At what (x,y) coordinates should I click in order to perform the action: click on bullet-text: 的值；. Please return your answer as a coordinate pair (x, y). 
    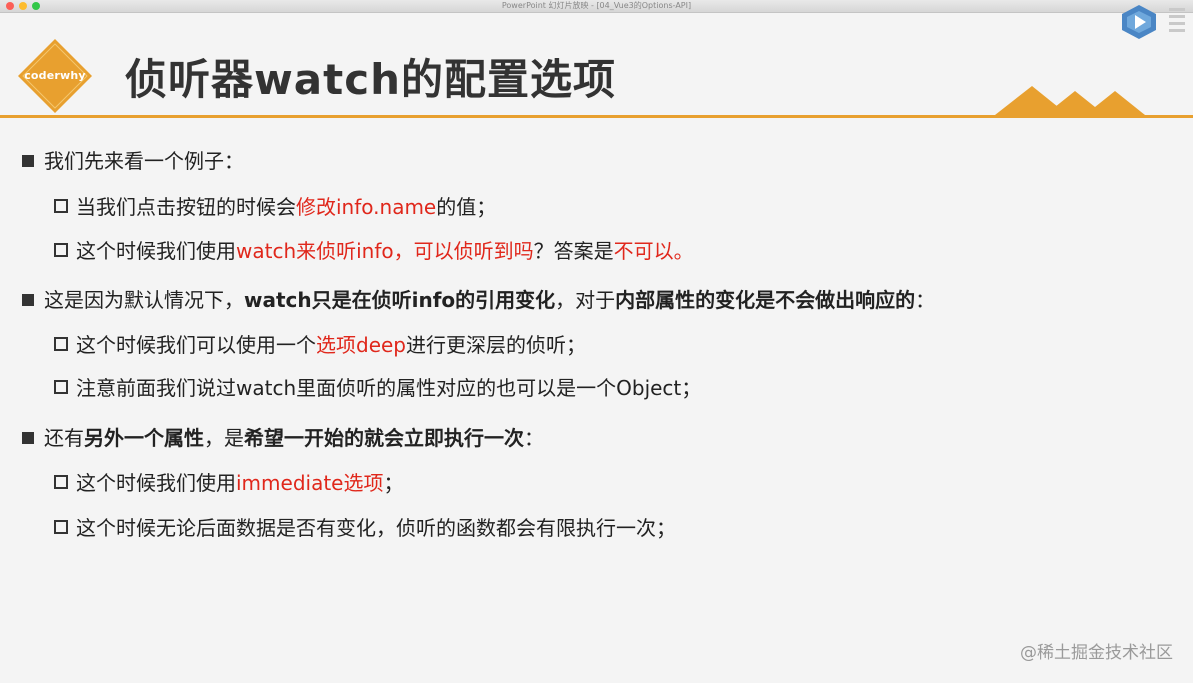
    Looking at the image, I should click on (466, 207).